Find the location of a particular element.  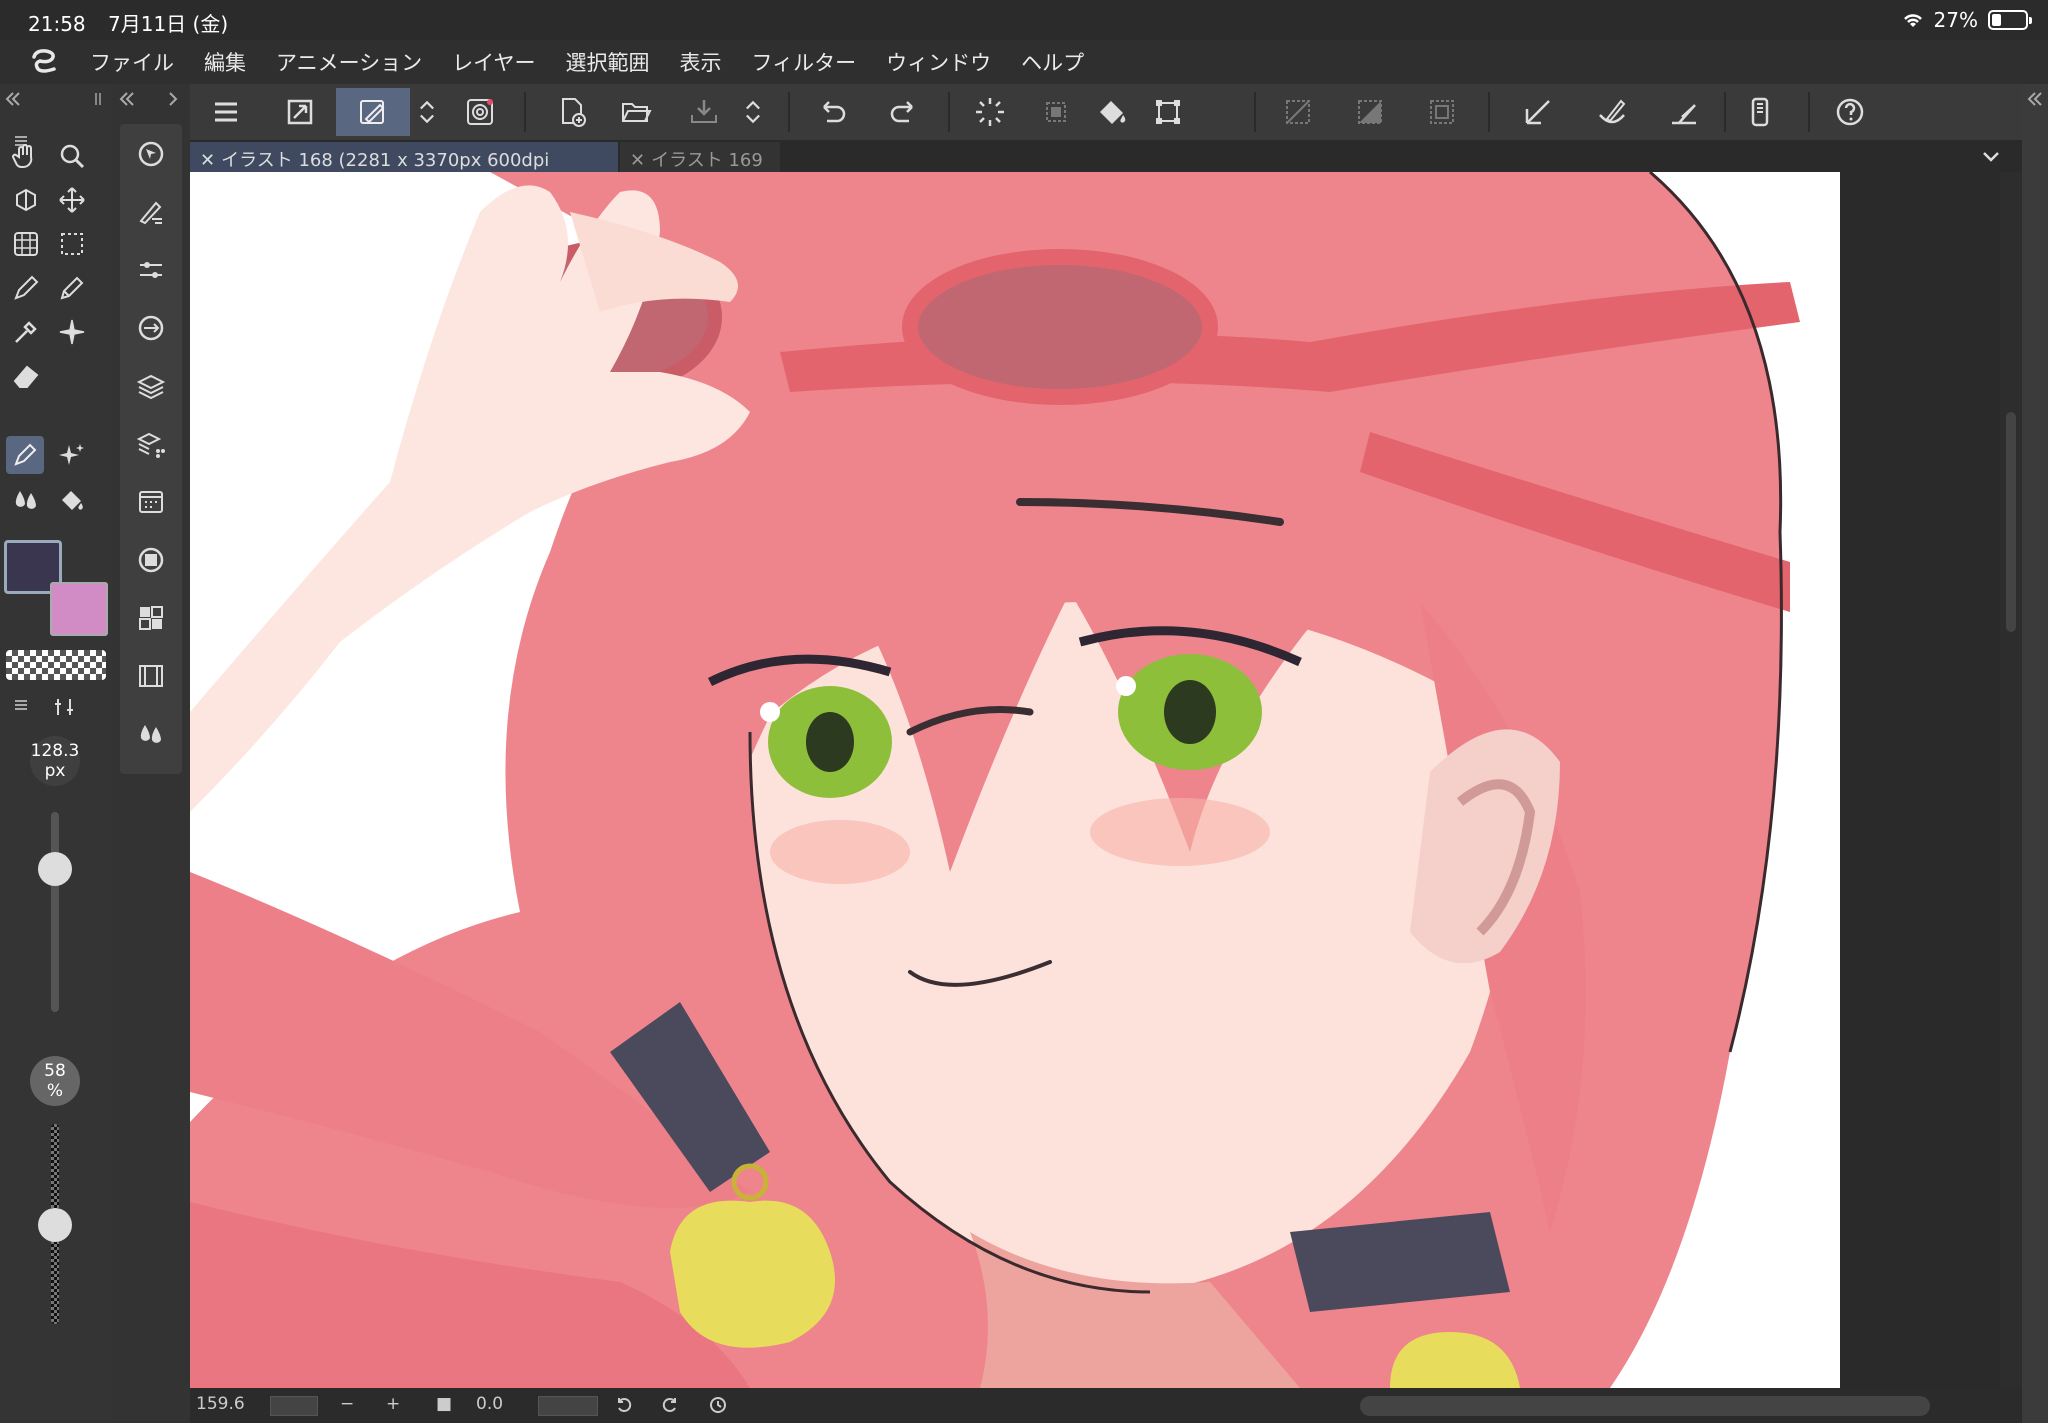

blend-tool-icon is located at coordinates (26, 500).